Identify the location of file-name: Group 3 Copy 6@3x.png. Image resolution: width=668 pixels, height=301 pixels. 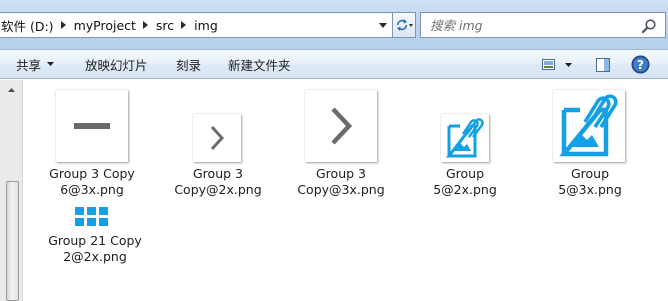
(92, 182).